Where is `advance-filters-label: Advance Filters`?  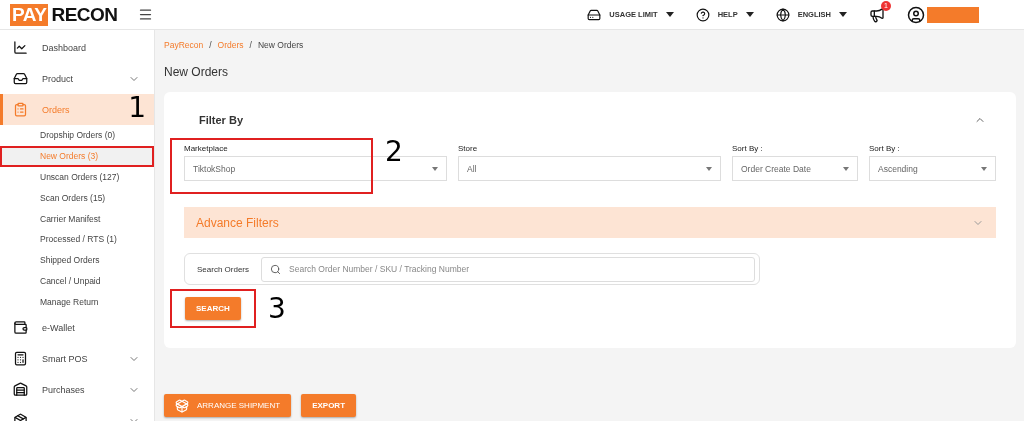 advance-filters-label: Advance Filters is located at coordinates (237, 222).